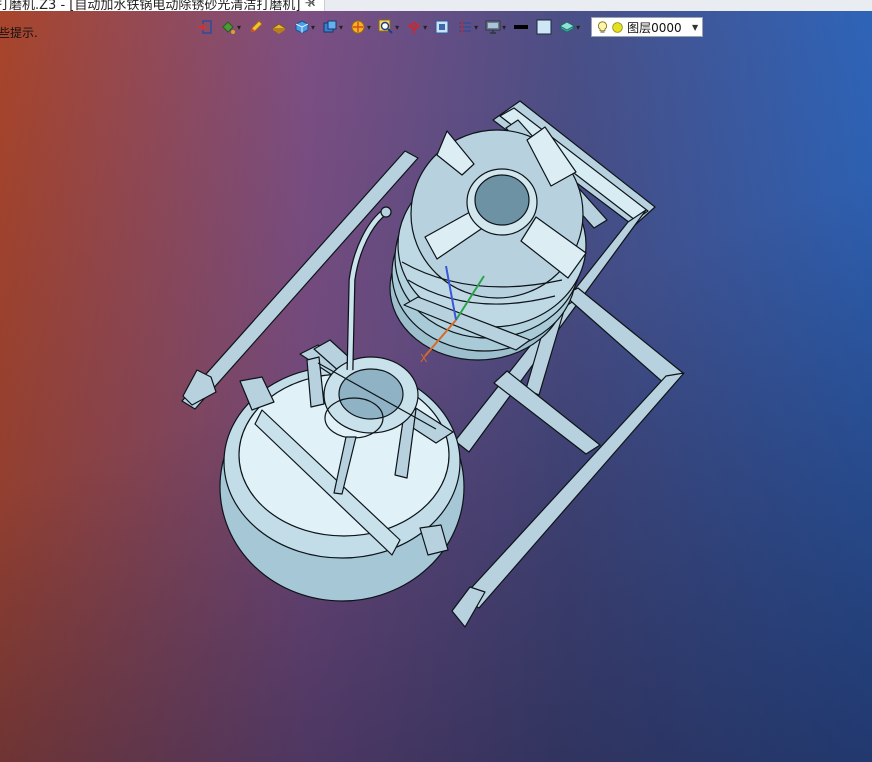  I want to click on sun-icon, so click(358, 27).